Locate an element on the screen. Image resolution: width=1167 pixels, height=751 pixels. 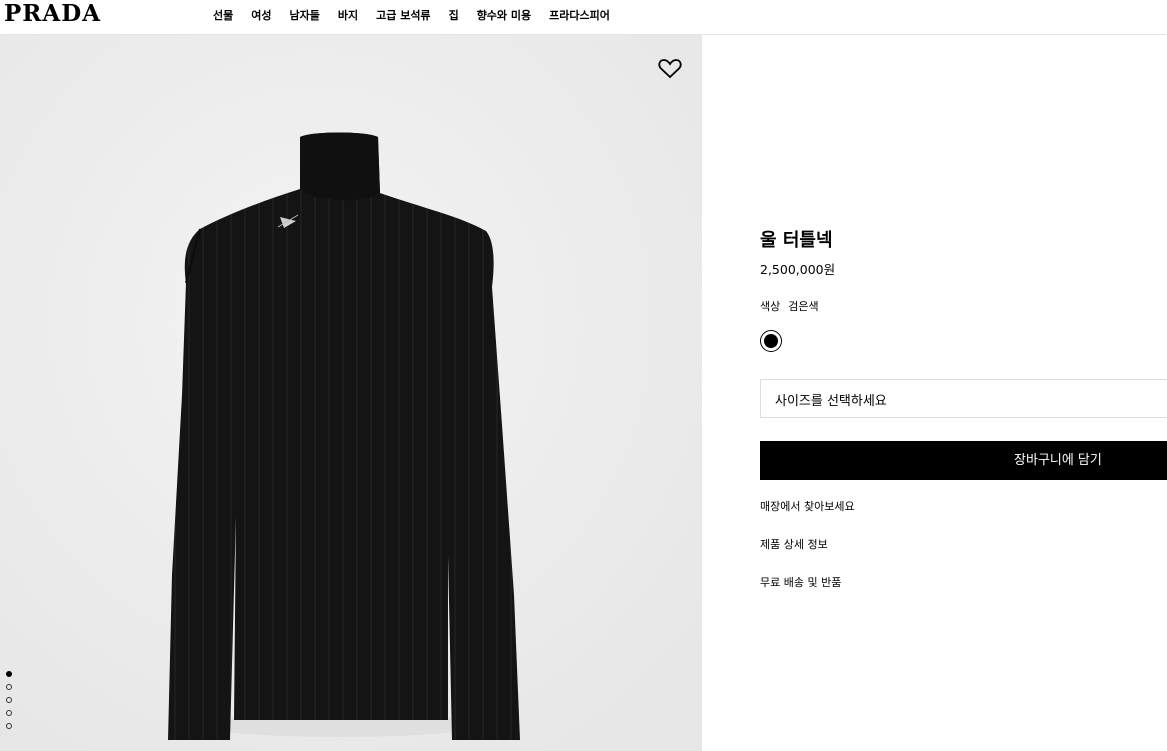
nav-item-fine-jewelry: 고급 보석류 is located at coordinates (403, 15).